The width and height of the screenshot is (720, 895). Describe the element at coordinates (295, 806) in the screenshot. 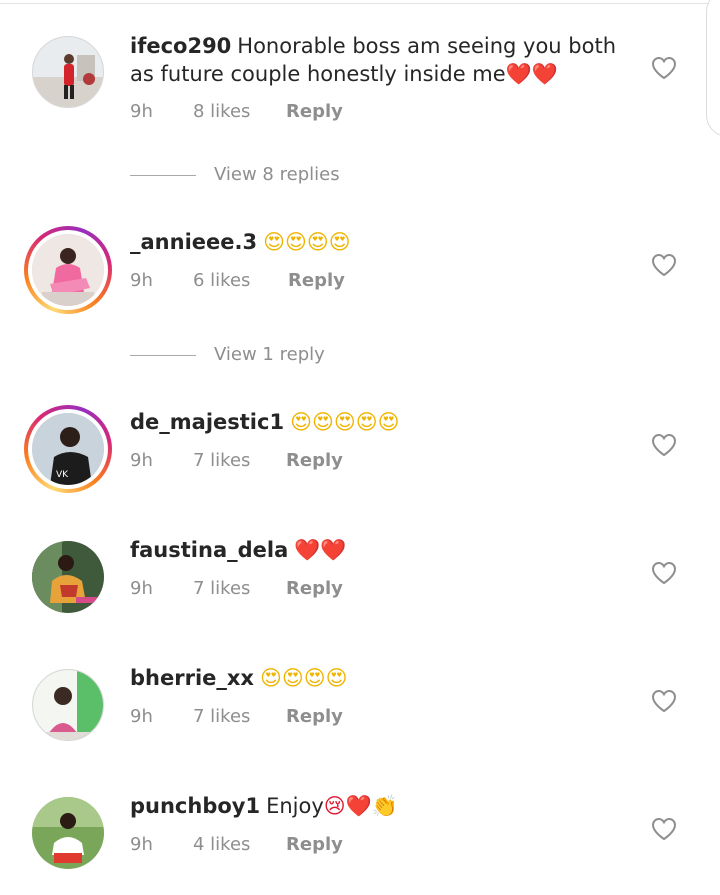

I see `comment-text: Enjoy` at that location.